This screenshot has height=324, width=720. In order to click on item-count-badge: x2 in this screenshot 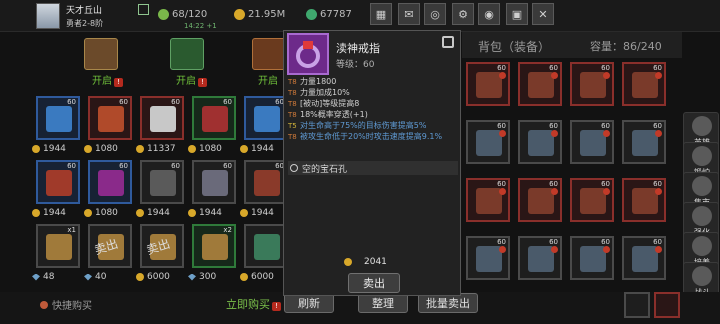, I will do `click(227, 230)`.